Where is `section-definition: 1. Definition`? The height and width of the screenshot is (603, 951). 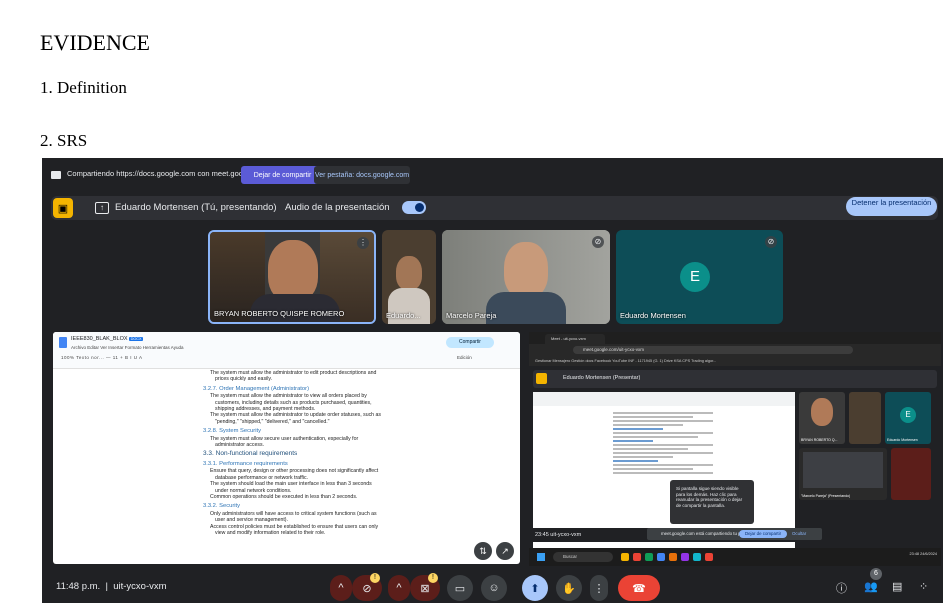 section-definition: 1. Definition is located at coordinates (83, 87).